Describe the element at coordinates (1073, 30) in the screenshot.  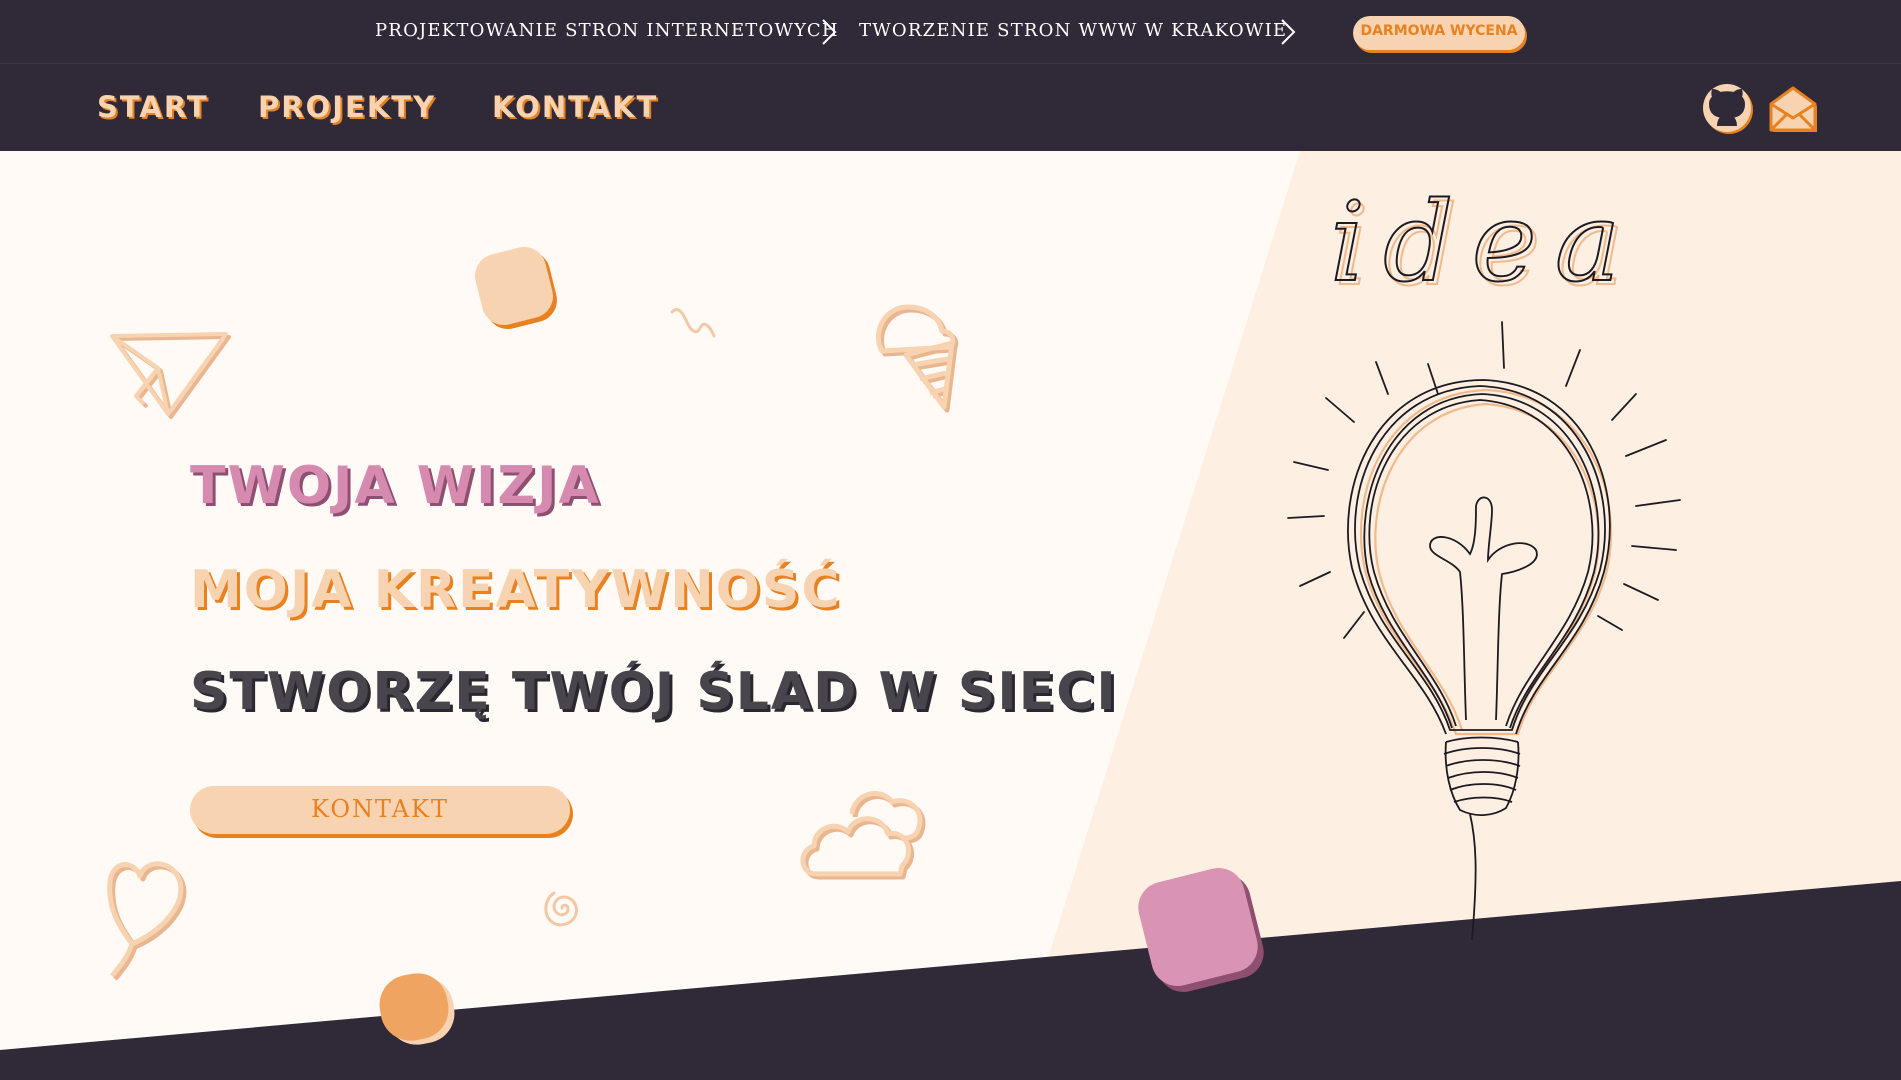
I see `breadcrumb-krakow: TWORZENIE STRON WWW W KRAKOWIE` at that location.